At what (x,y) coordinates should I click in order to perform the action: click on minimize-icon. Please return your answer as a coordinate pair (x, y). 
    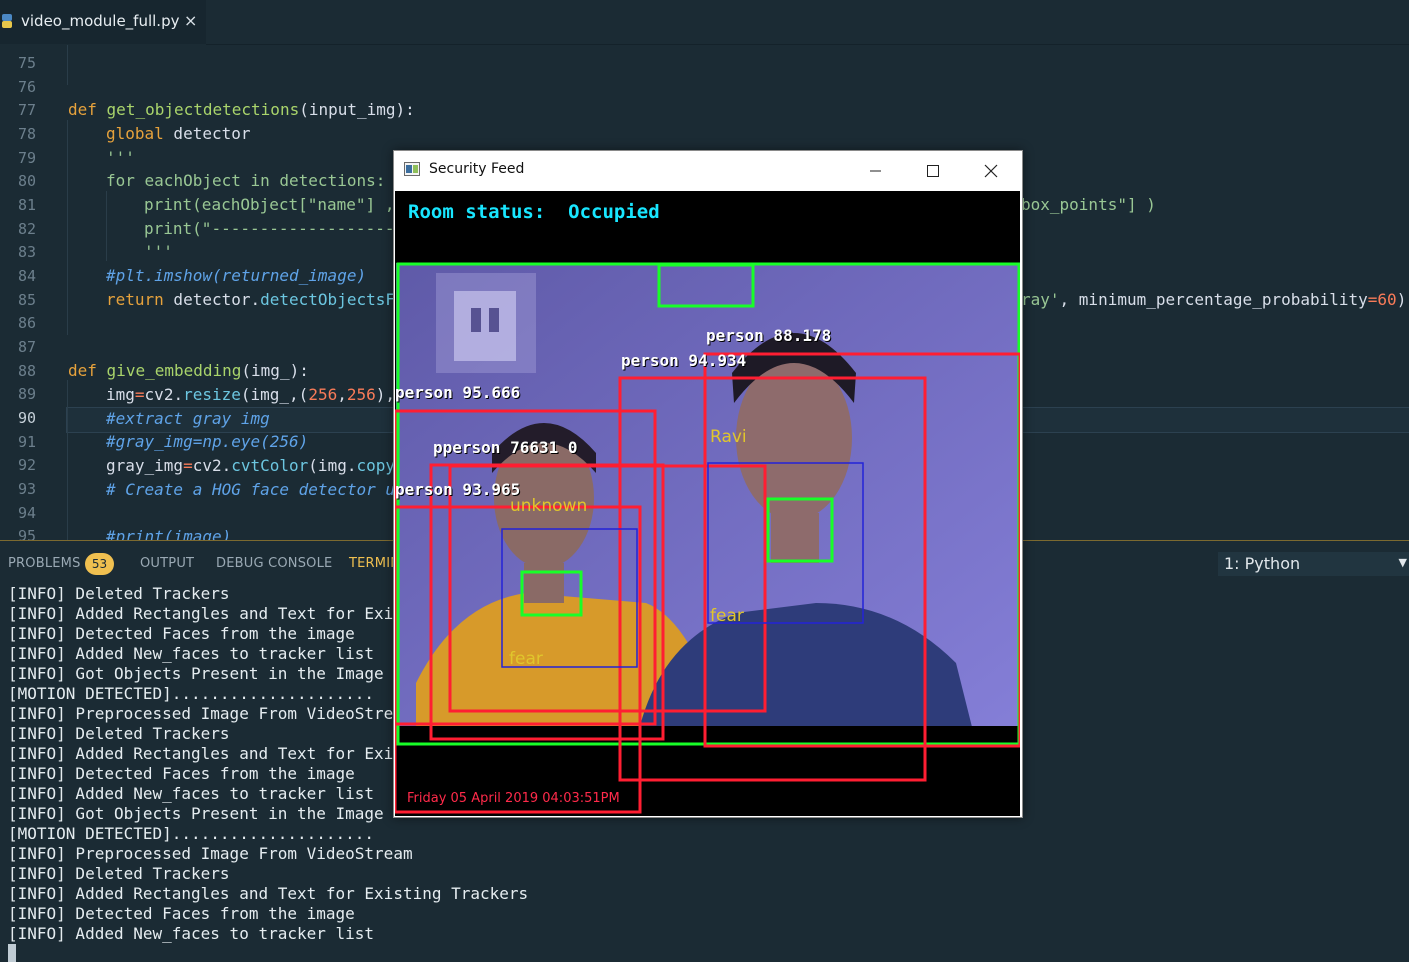
    Looking at the image, I should click on (875, 171).